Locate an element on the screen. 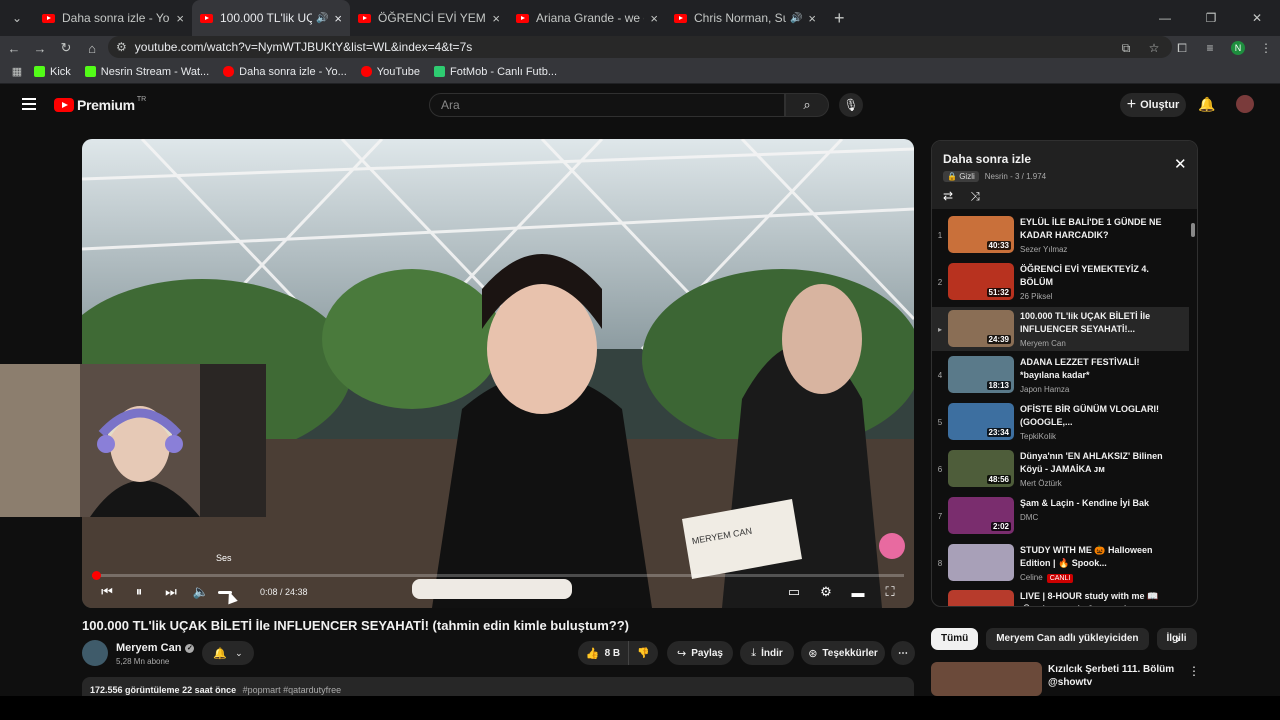  related-video-title: Kızılcık Şerbeti 111. Bölüm @showtv is located at coordinates (1111, 676).